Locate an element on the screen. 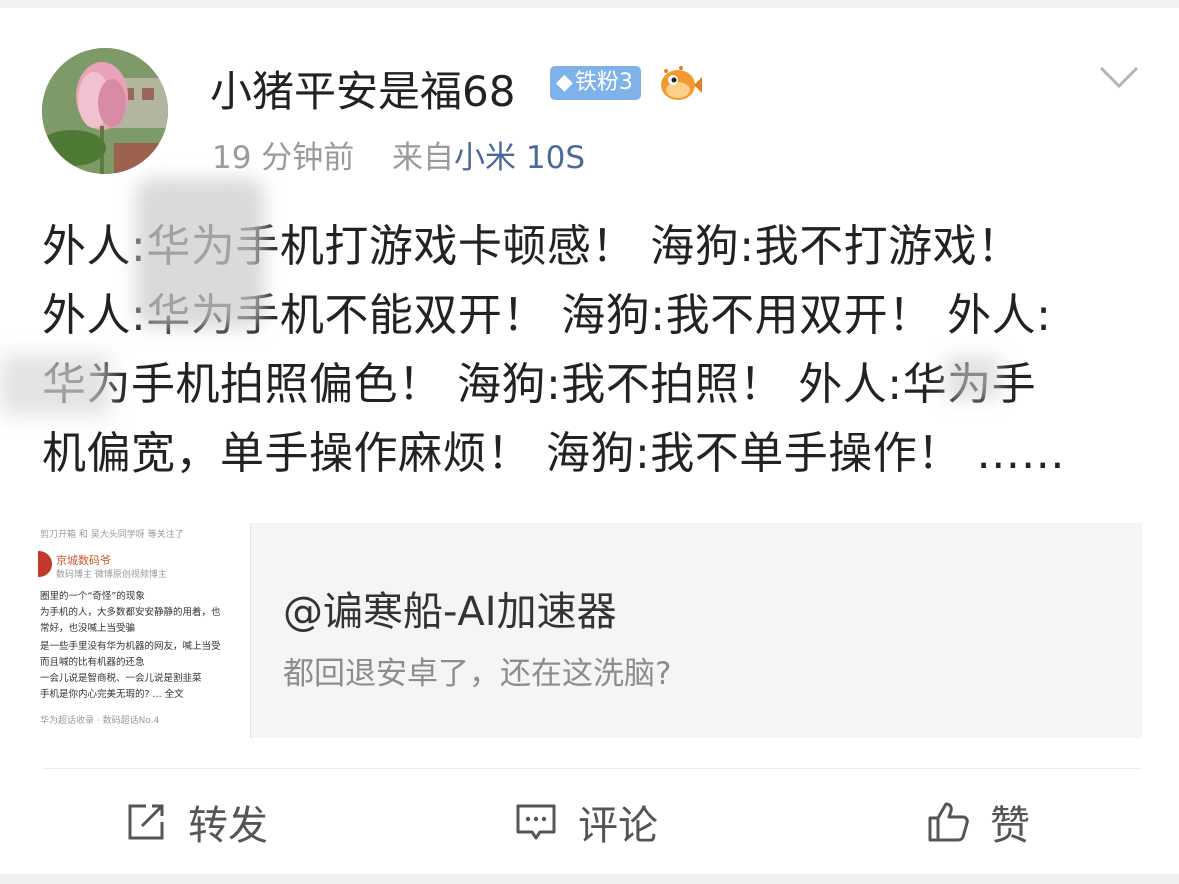  thumb-line: 常好，也没喊上当受骗 is located at coordinates (88, 628).